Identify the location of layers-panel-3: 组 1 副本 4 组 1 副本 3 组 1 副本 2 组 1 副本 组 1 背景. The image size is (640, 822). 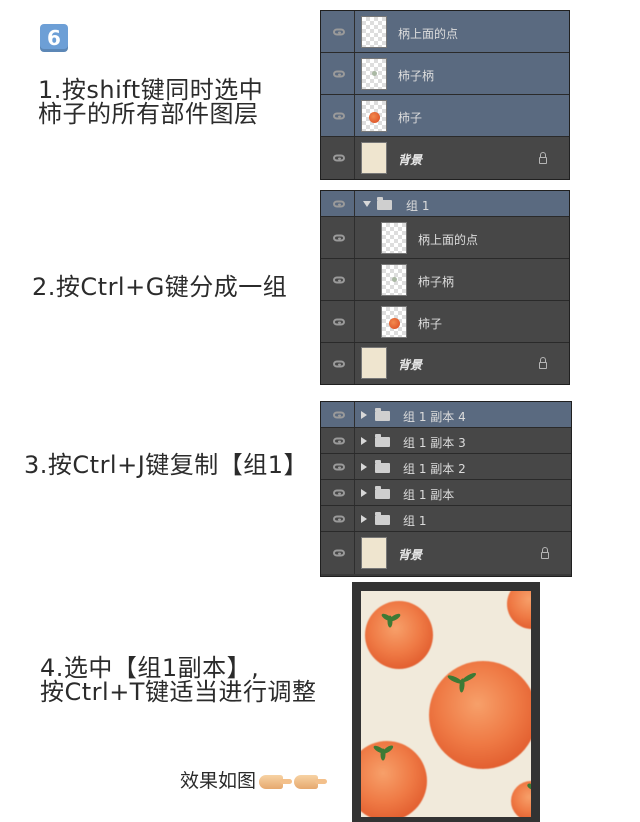
(446, 489).